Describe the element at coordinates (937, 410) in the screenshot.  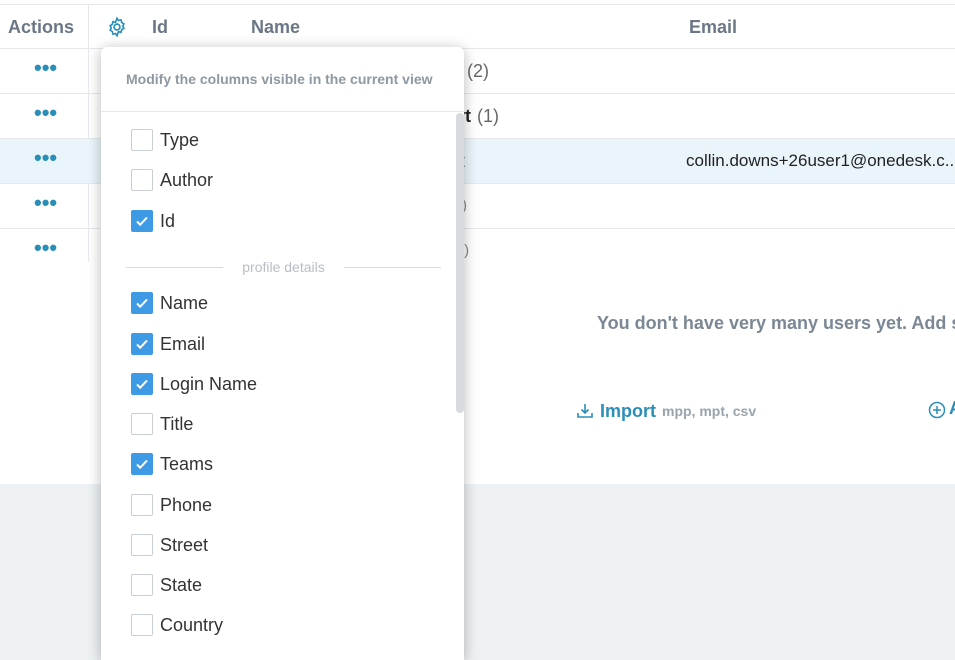
I see `add-circle-icon` at that location.